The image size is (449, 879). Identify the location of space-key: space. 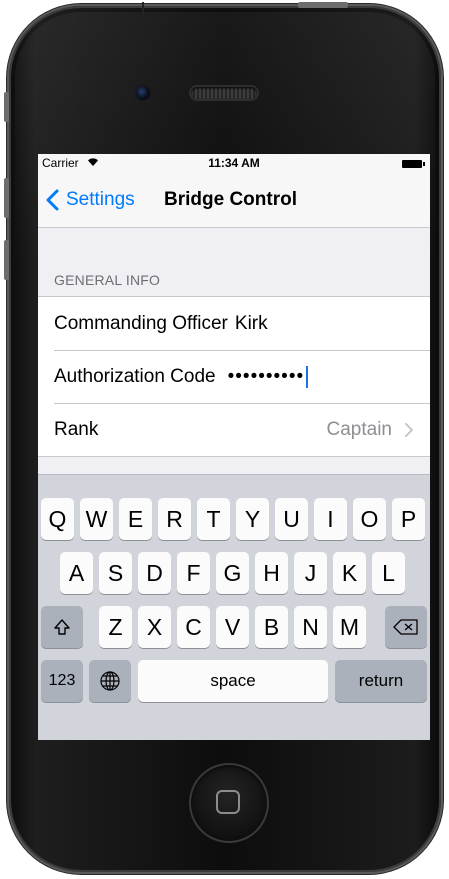
(233, 681).